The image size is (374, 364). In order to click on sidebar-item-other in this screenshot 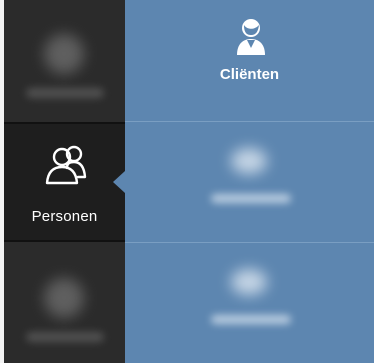, I will do `click(64, 304)`.